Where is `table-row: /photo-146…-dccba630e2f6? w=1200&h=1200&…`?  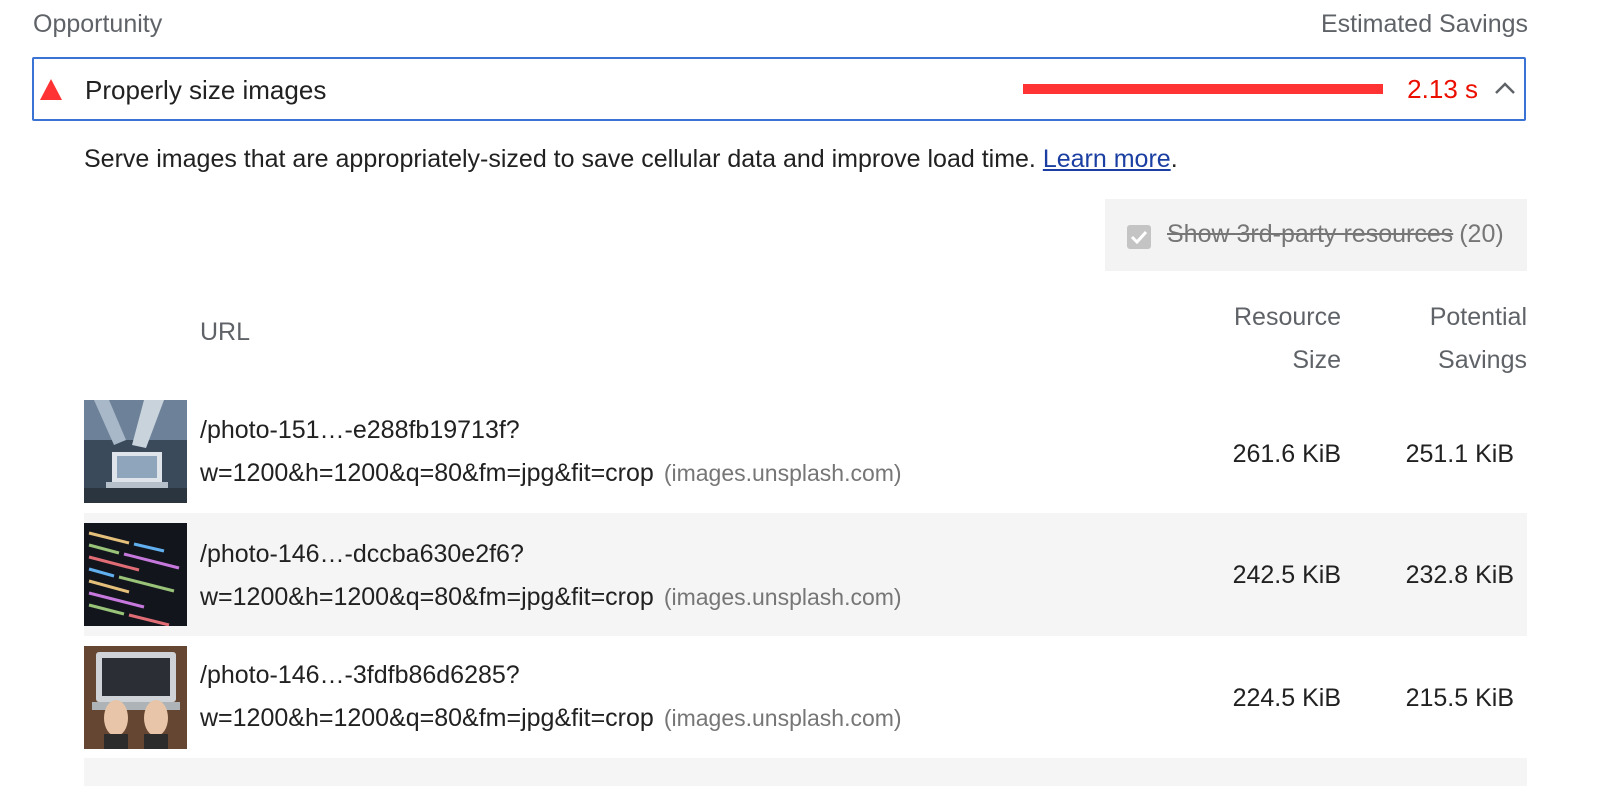
table-row: /photo-146…-dccba630e2f6? w=1200&h=1200&… is located at coordinates (805, 574).